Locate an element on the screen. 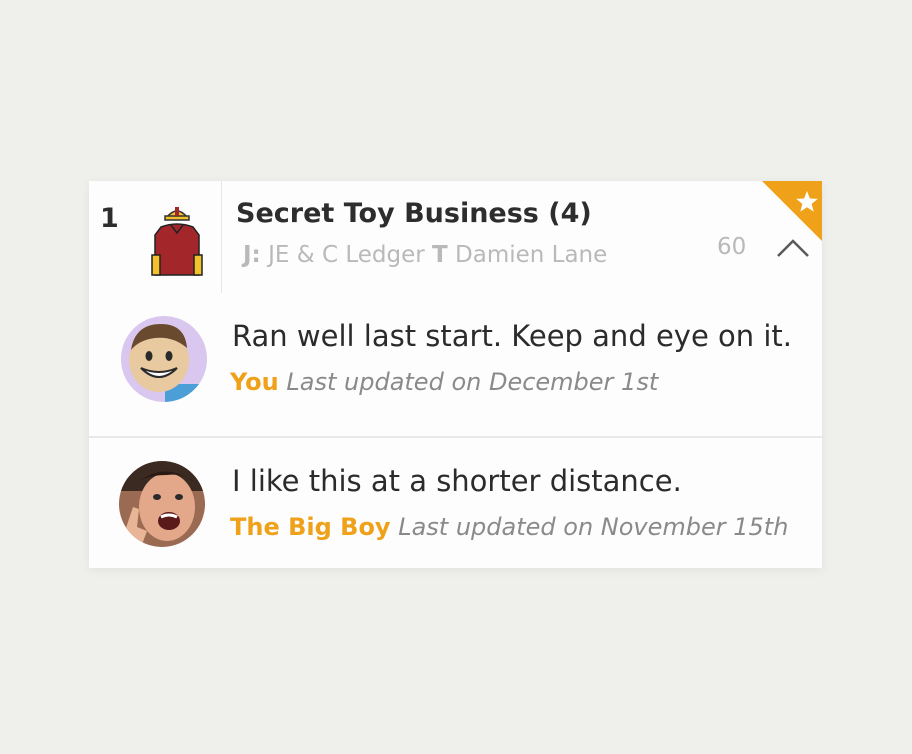 This screenshot has width=912, height=754. jockey-name: JE & C Ledger is located at coordinates (346, 255).